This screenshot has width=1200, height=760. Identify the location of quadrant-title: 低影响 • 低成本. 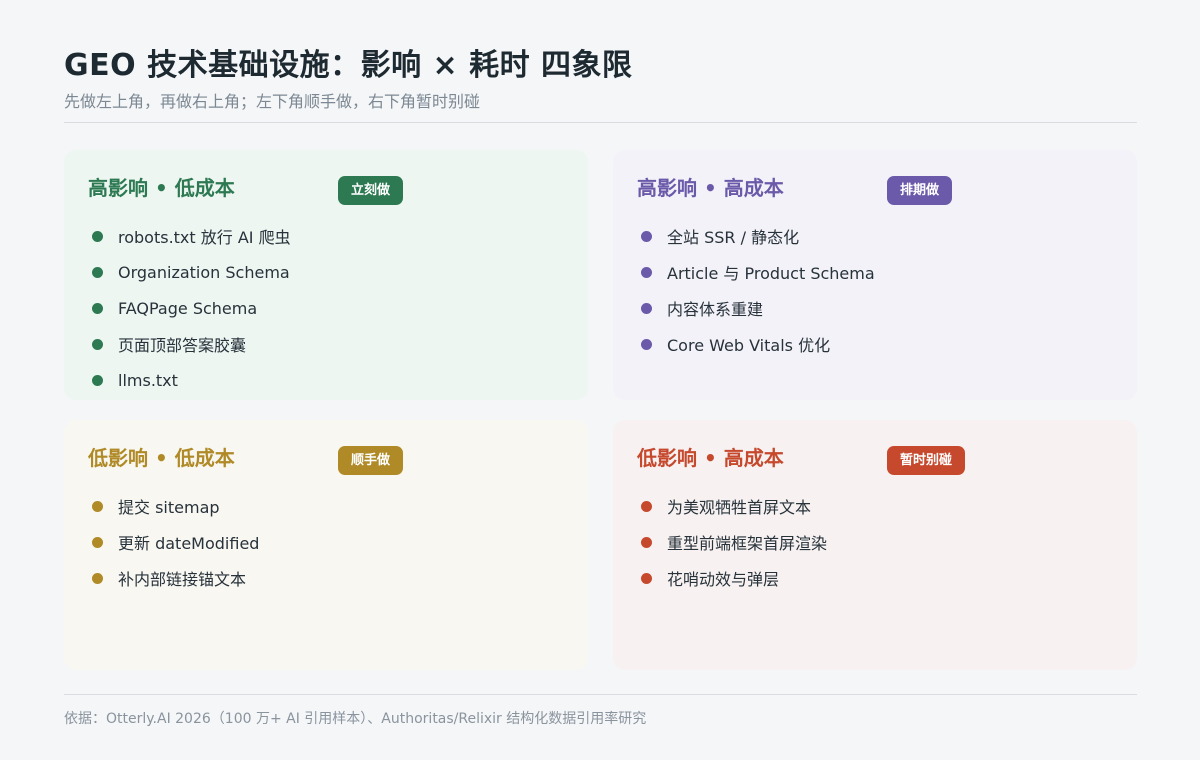
(161, 458).